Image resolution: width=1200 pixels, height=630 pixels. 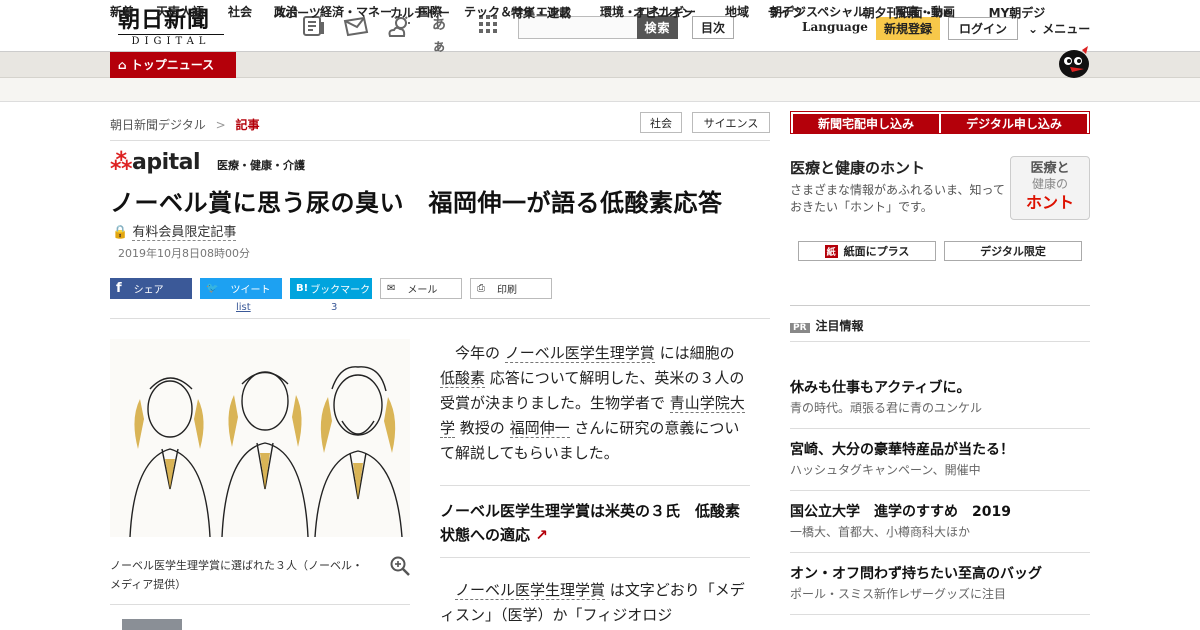 I want to click on nav2-item-economy: 経済・マネー, so click(x=356, y=12).